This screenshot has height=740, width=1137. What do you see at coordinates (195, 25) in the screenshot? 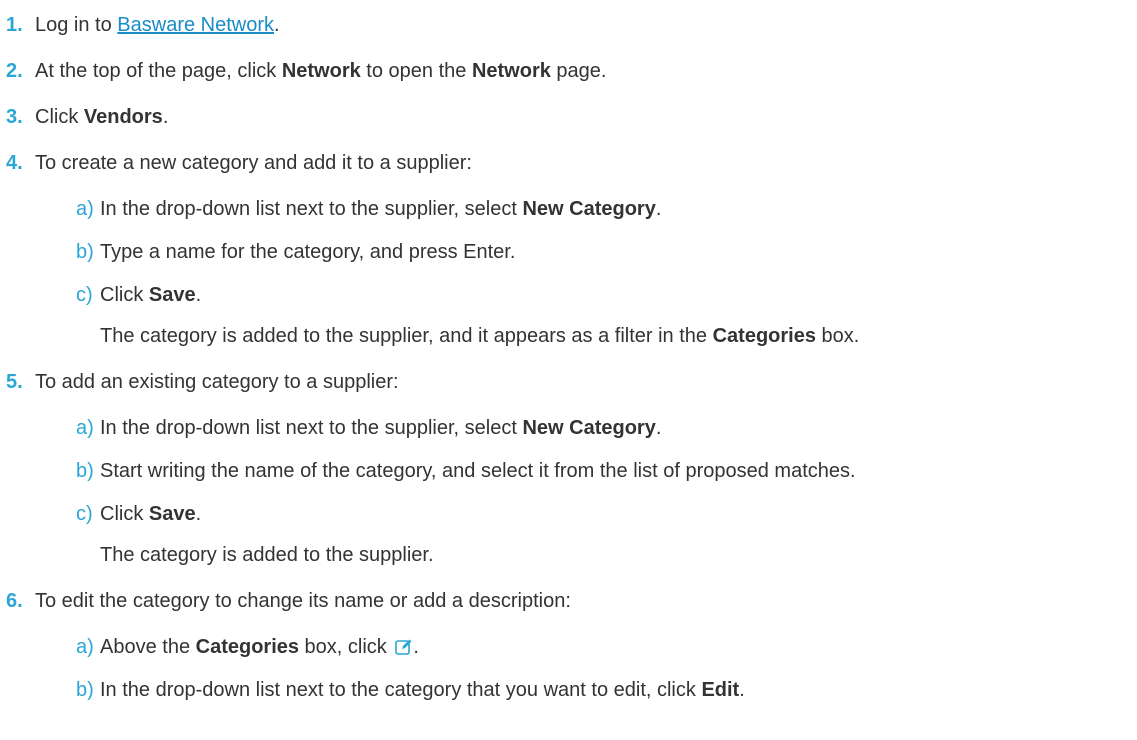
I see `basware-network-link: Basware Network` at bounding box center [195, 25].